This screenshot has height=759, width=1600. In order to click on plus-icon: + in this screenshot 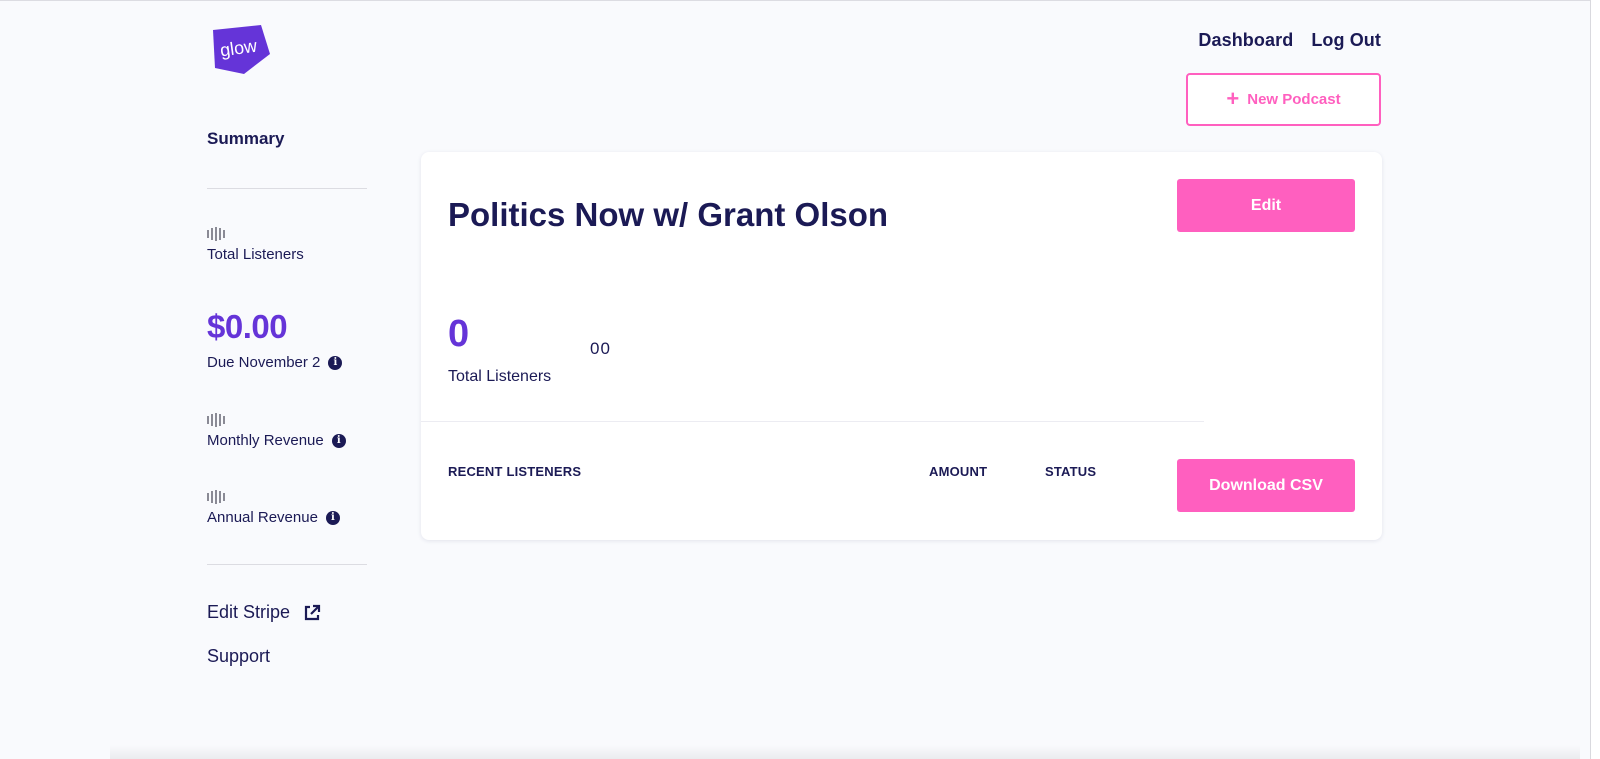, I will do `click(1233, 98)`.